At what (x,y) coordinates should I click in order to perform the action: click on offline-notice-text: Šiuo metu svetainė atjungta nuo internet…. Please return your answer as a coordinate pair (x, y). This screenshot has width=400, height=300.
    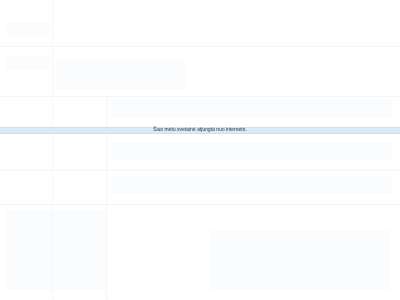
    Looking at the image, I should click on (200, 130).